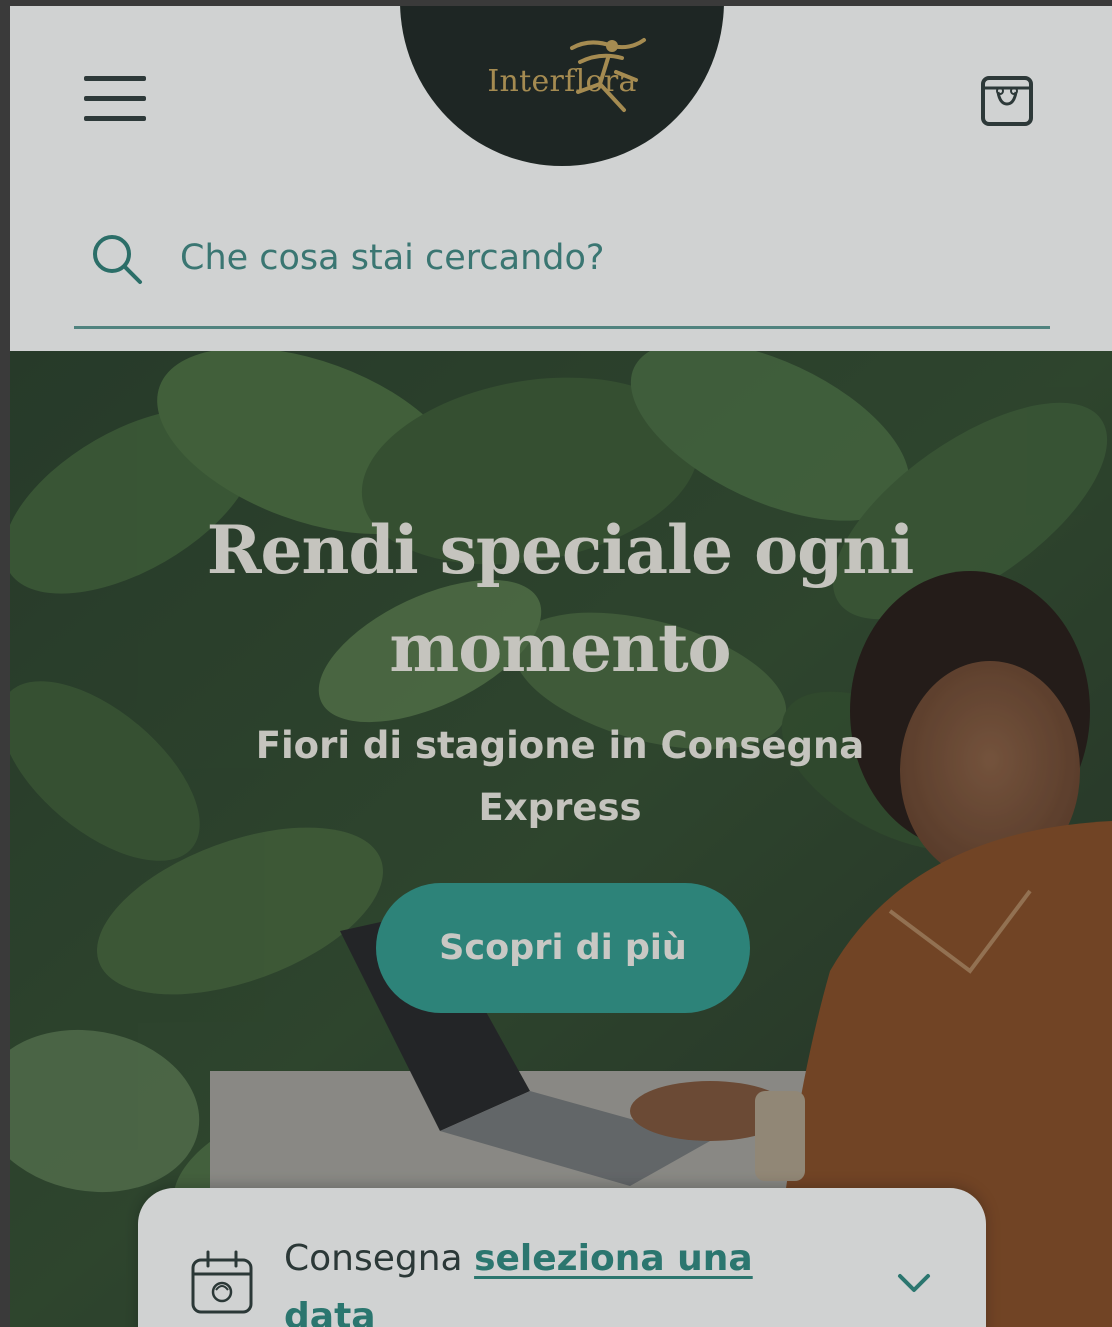  What do you see at coordinates (560, 599) in the screenshot?
I see `hero-title: Rendi speciale ogni momento` at bounding box center [560, 599].